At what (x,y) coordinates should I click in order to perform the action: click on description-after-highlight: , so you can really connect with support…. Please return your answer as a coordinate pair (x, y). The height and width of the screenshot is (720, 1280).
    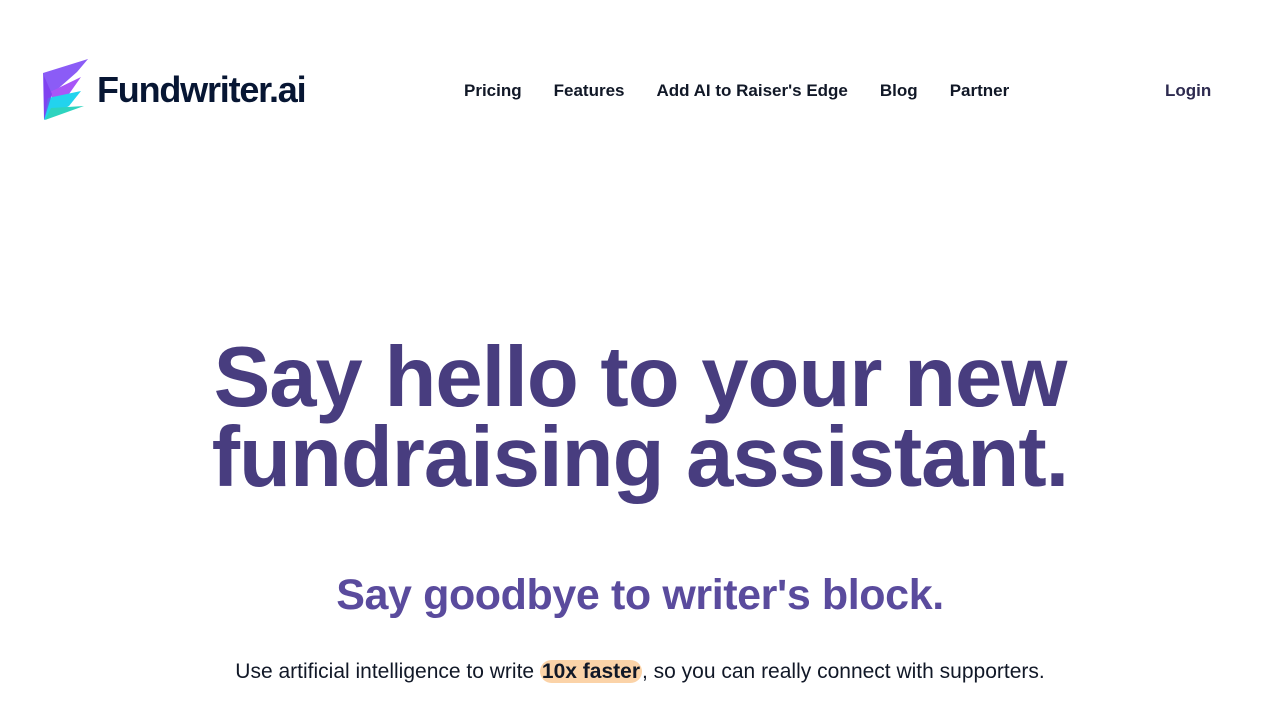
    Looking at the image, I should click on (843, 671).